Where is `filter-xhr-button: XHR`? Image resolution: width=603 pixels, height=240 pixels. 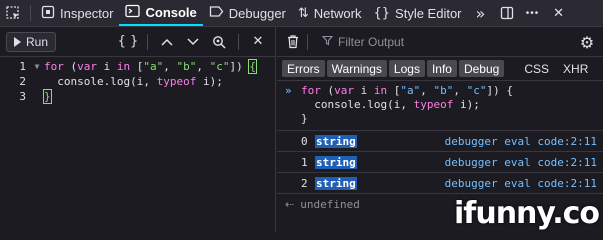
filter-xhr-button: XHR is located at coordinates (575, 68).